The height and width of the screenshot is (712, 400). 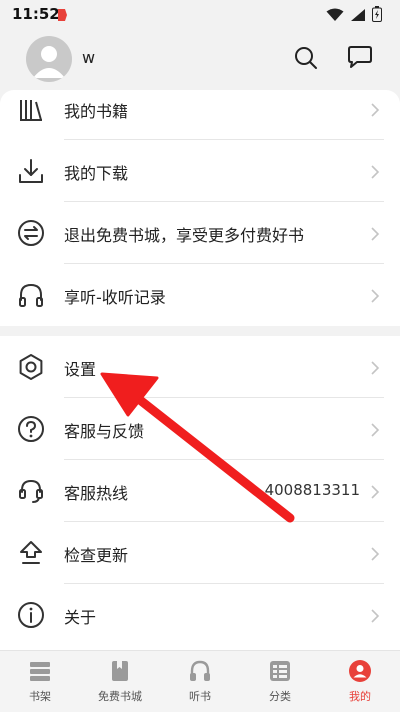 I want to click on gear-icon, so click(x=31, y=367).